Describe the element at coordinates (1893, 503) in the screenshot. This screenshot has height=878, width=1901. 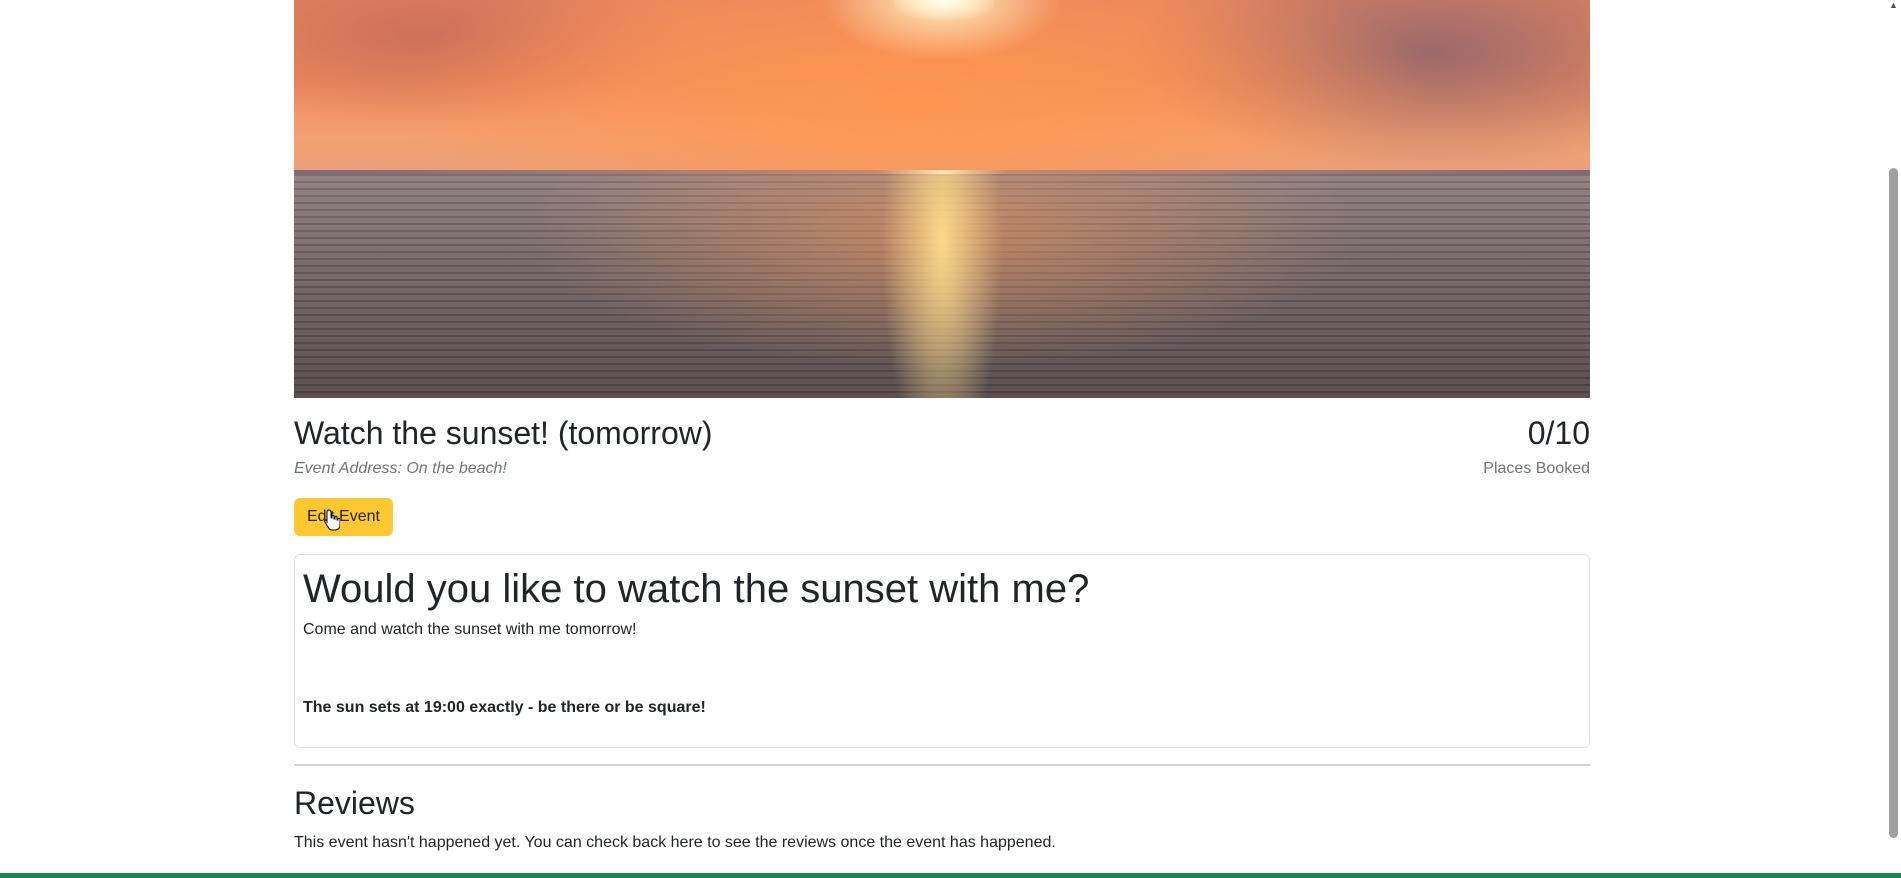
I see `scrollbar-thumb` at that location.